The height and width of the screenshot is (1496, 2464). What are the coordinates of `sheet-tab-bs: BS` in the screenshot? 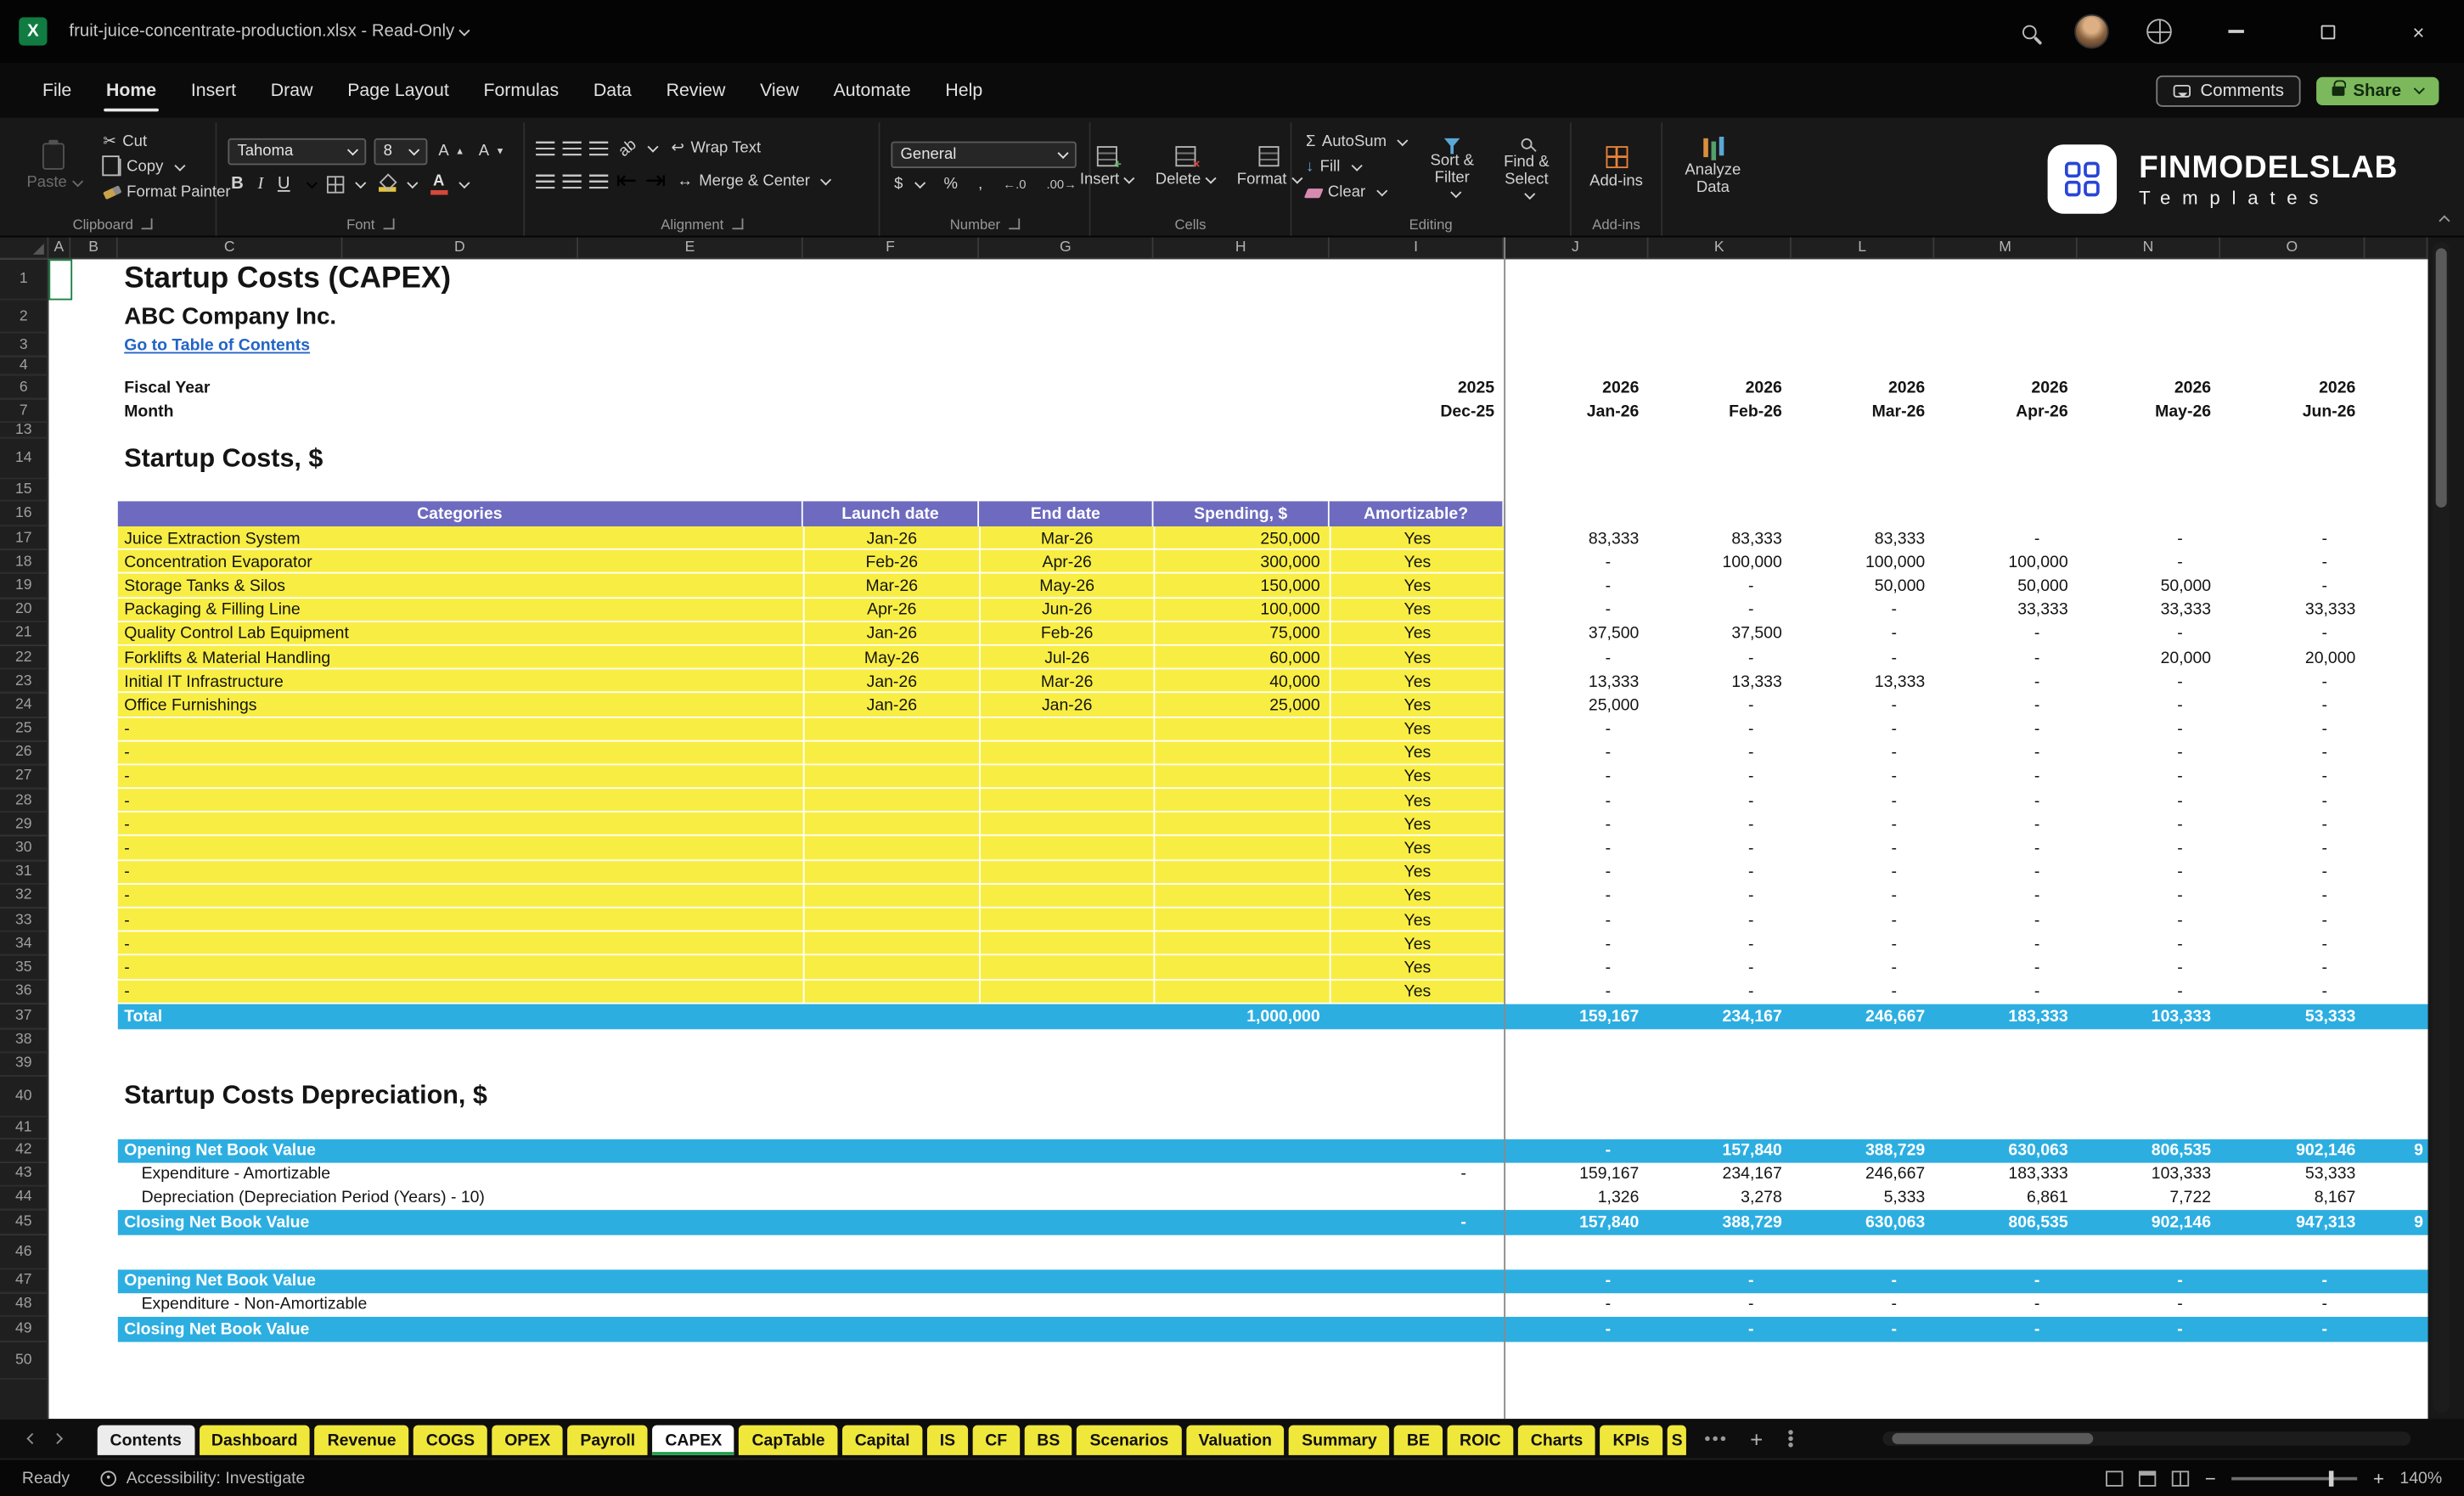 It's located at (1048, 1440).